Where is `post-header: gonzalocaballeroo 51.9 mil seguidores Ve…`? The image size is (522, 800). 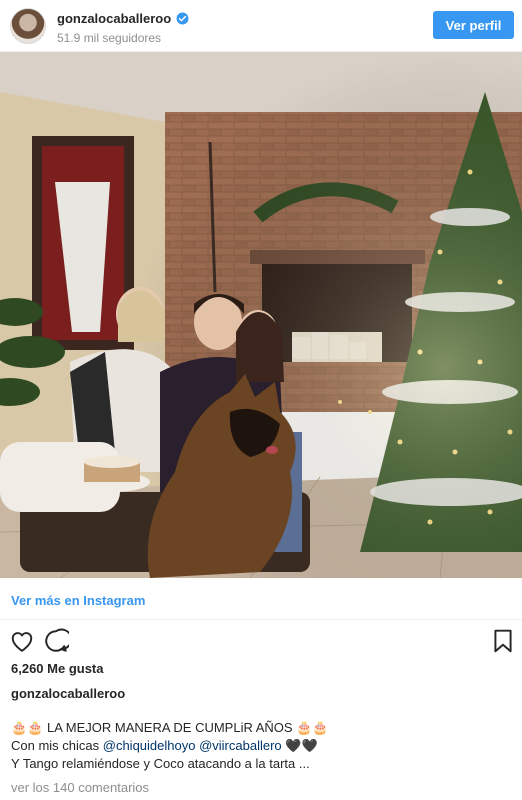
post-header: gonzalocaballeroo 51.9 mil seguidores Ve… is located at coordinates (261, 26).